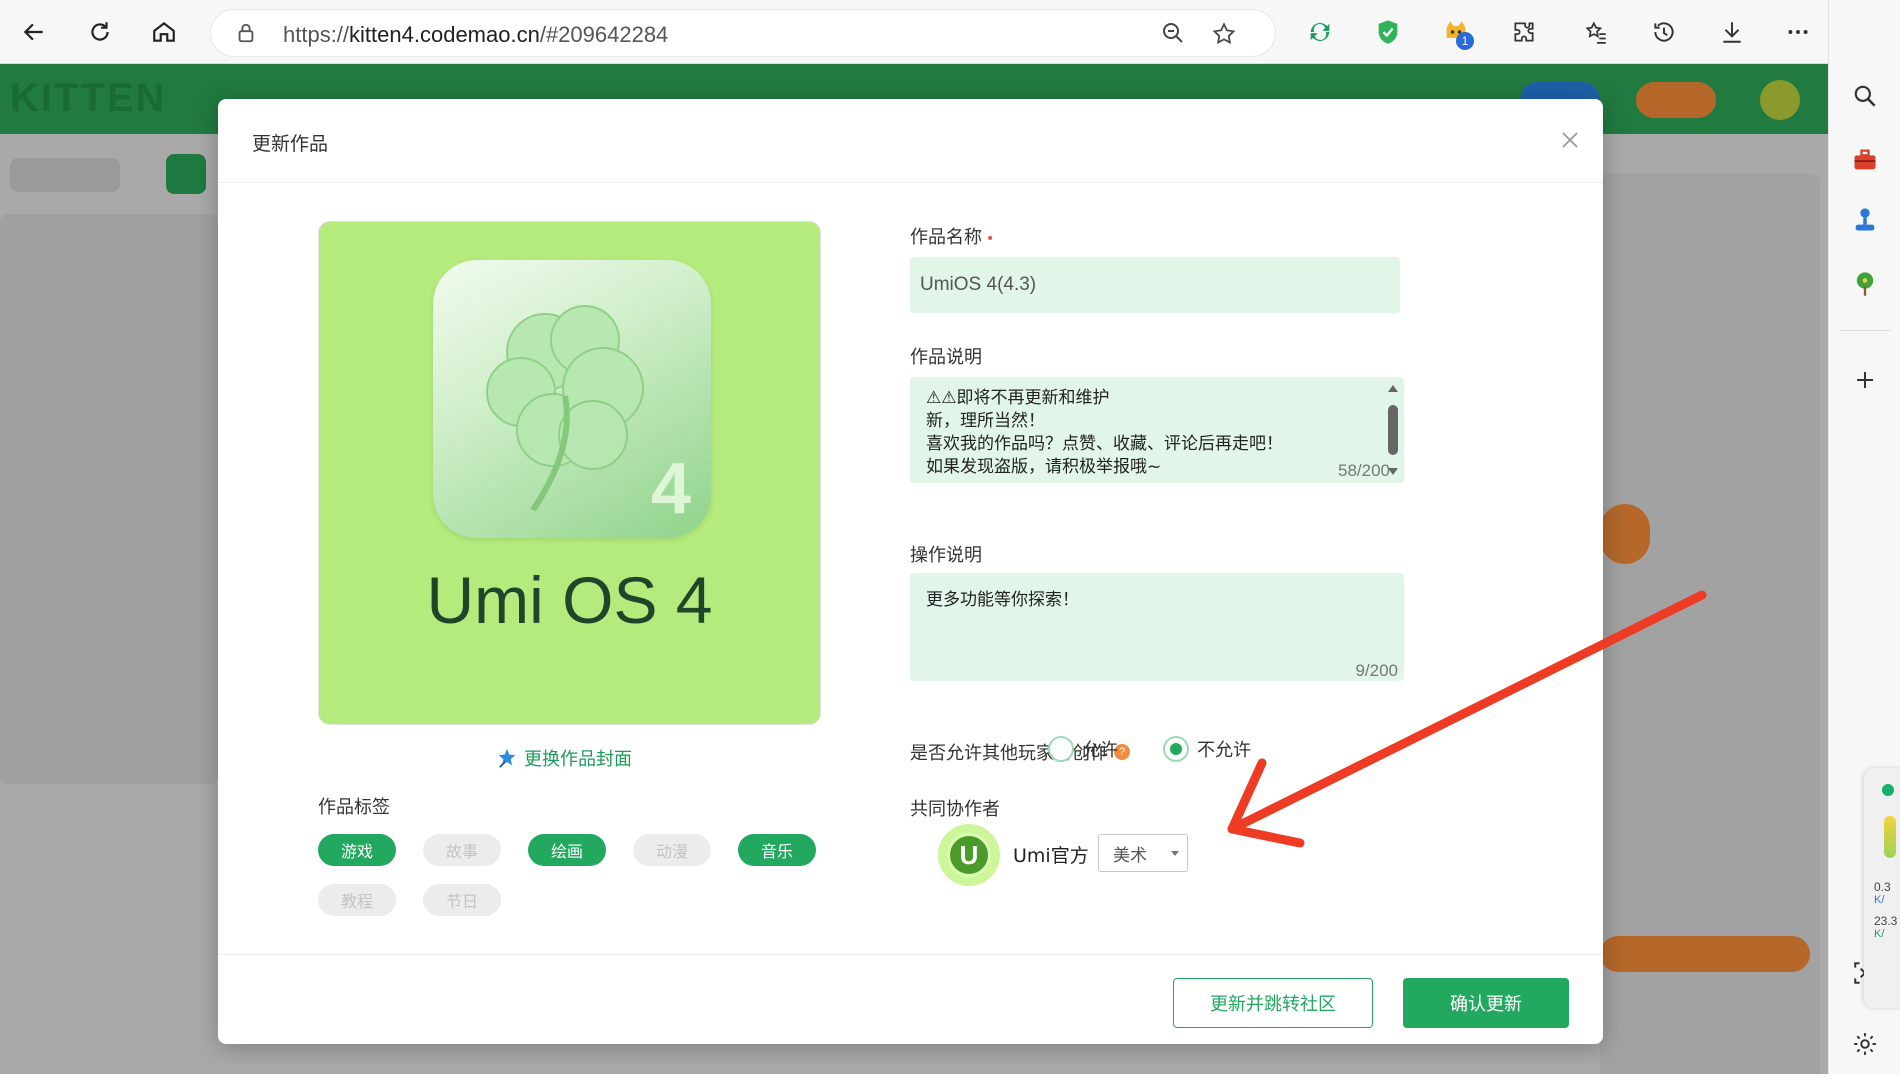 The height and width of the screenshot is (1090, 1900). I want to click on url-text: https://kitten4.codemao.cn/#209642284, so click(475, 35).